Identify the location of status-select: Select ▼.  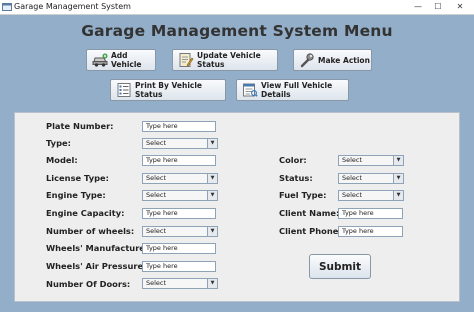
(371, 178).